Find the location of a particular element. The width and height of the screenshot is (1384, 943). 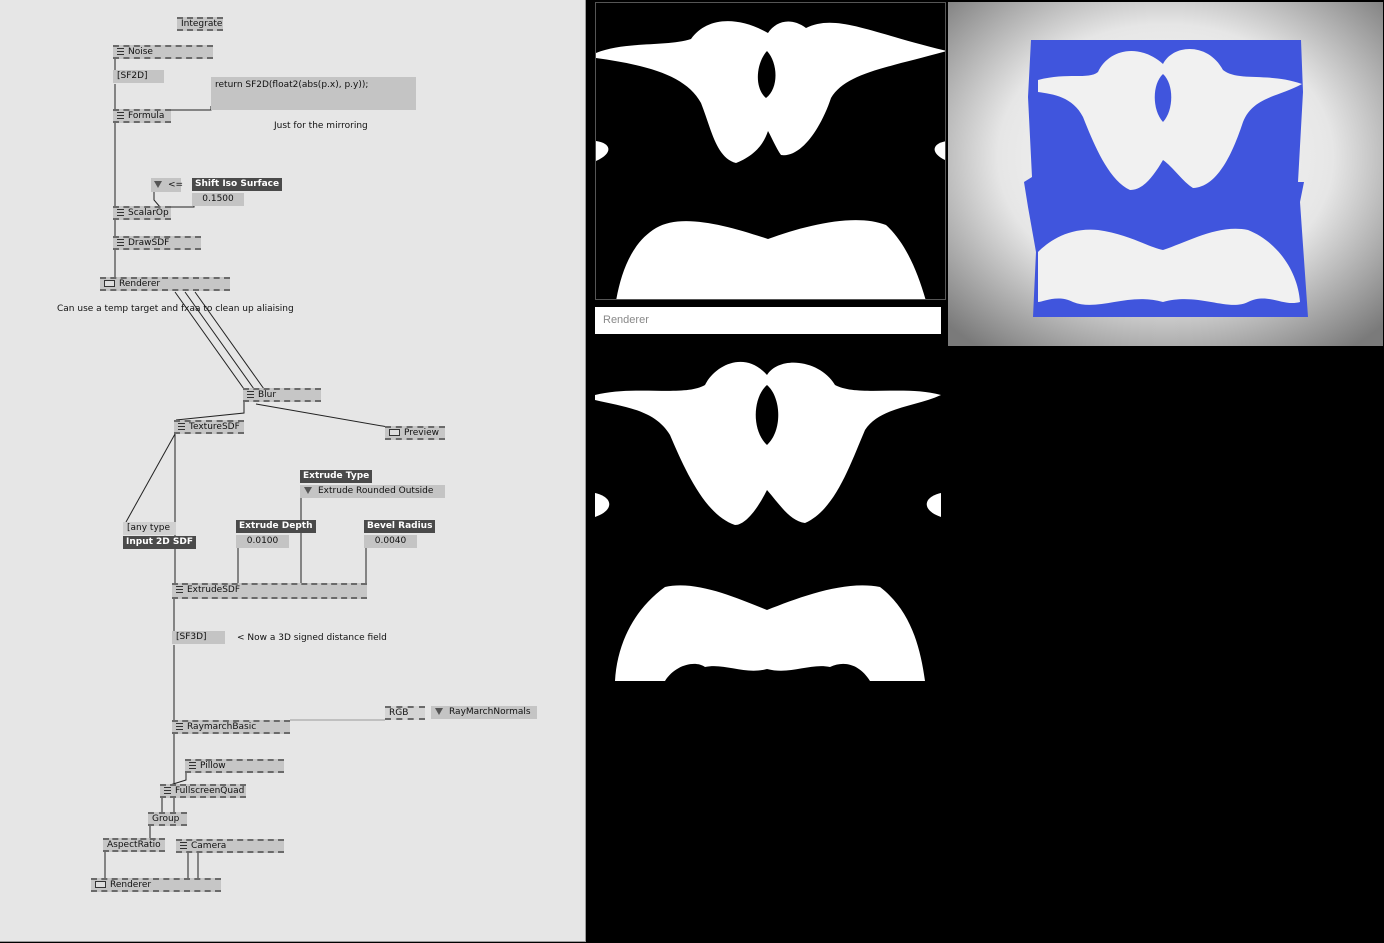

extrude-type-dropdown: Extrude Rounded Outside is located at coordinates (372, 491).